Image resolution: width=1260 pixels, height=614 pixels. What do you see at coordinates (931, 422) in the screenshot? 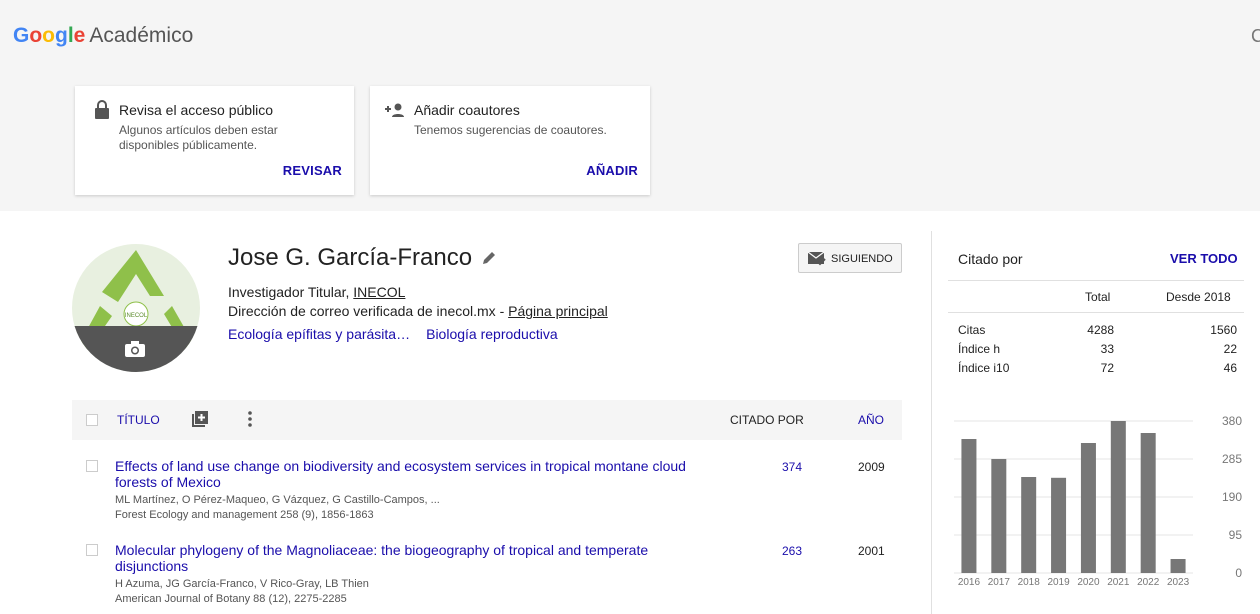
I see `sidebar-divider` at bounding box center [931, 422].